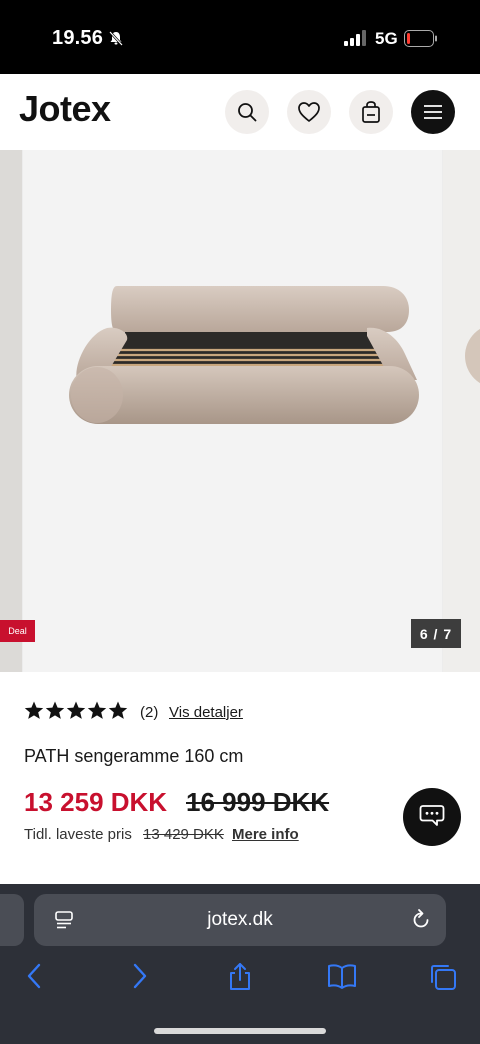 The image size is (480, 1044). I want to click on current-price: 13 259 DKK, so click(96, 802).